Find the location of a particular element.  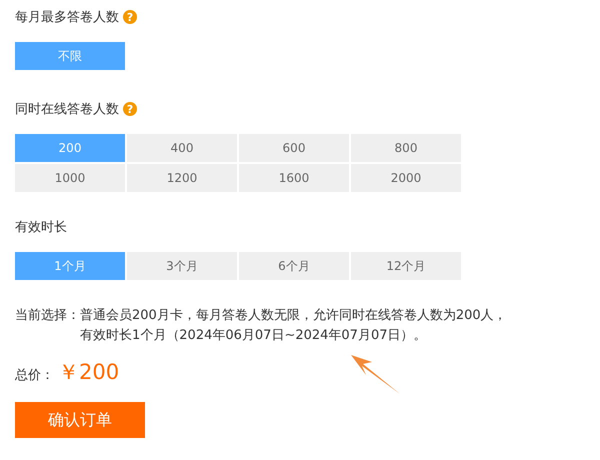

option-button: 3个月 is located at coordinates (182, 266).